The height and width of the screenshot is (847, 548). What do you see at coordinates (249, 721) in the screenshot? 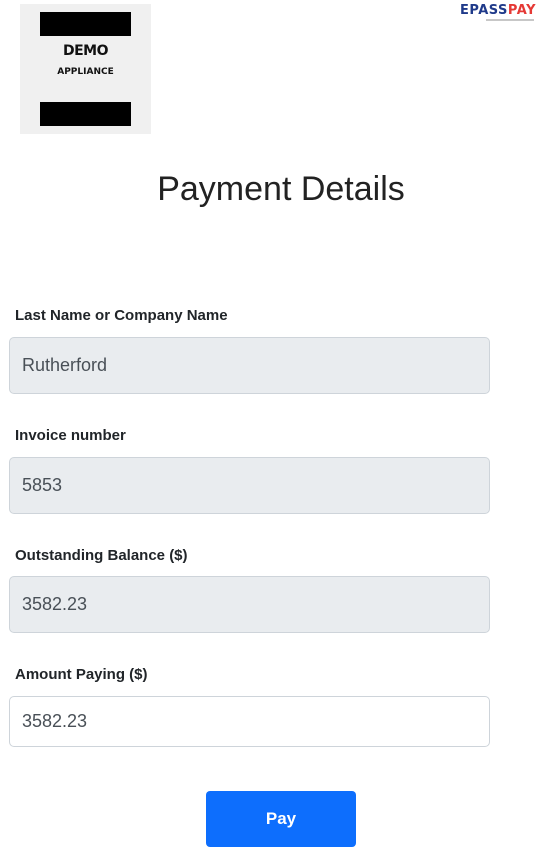
I see `amount-paying-field` at bounding box center [249, 721].